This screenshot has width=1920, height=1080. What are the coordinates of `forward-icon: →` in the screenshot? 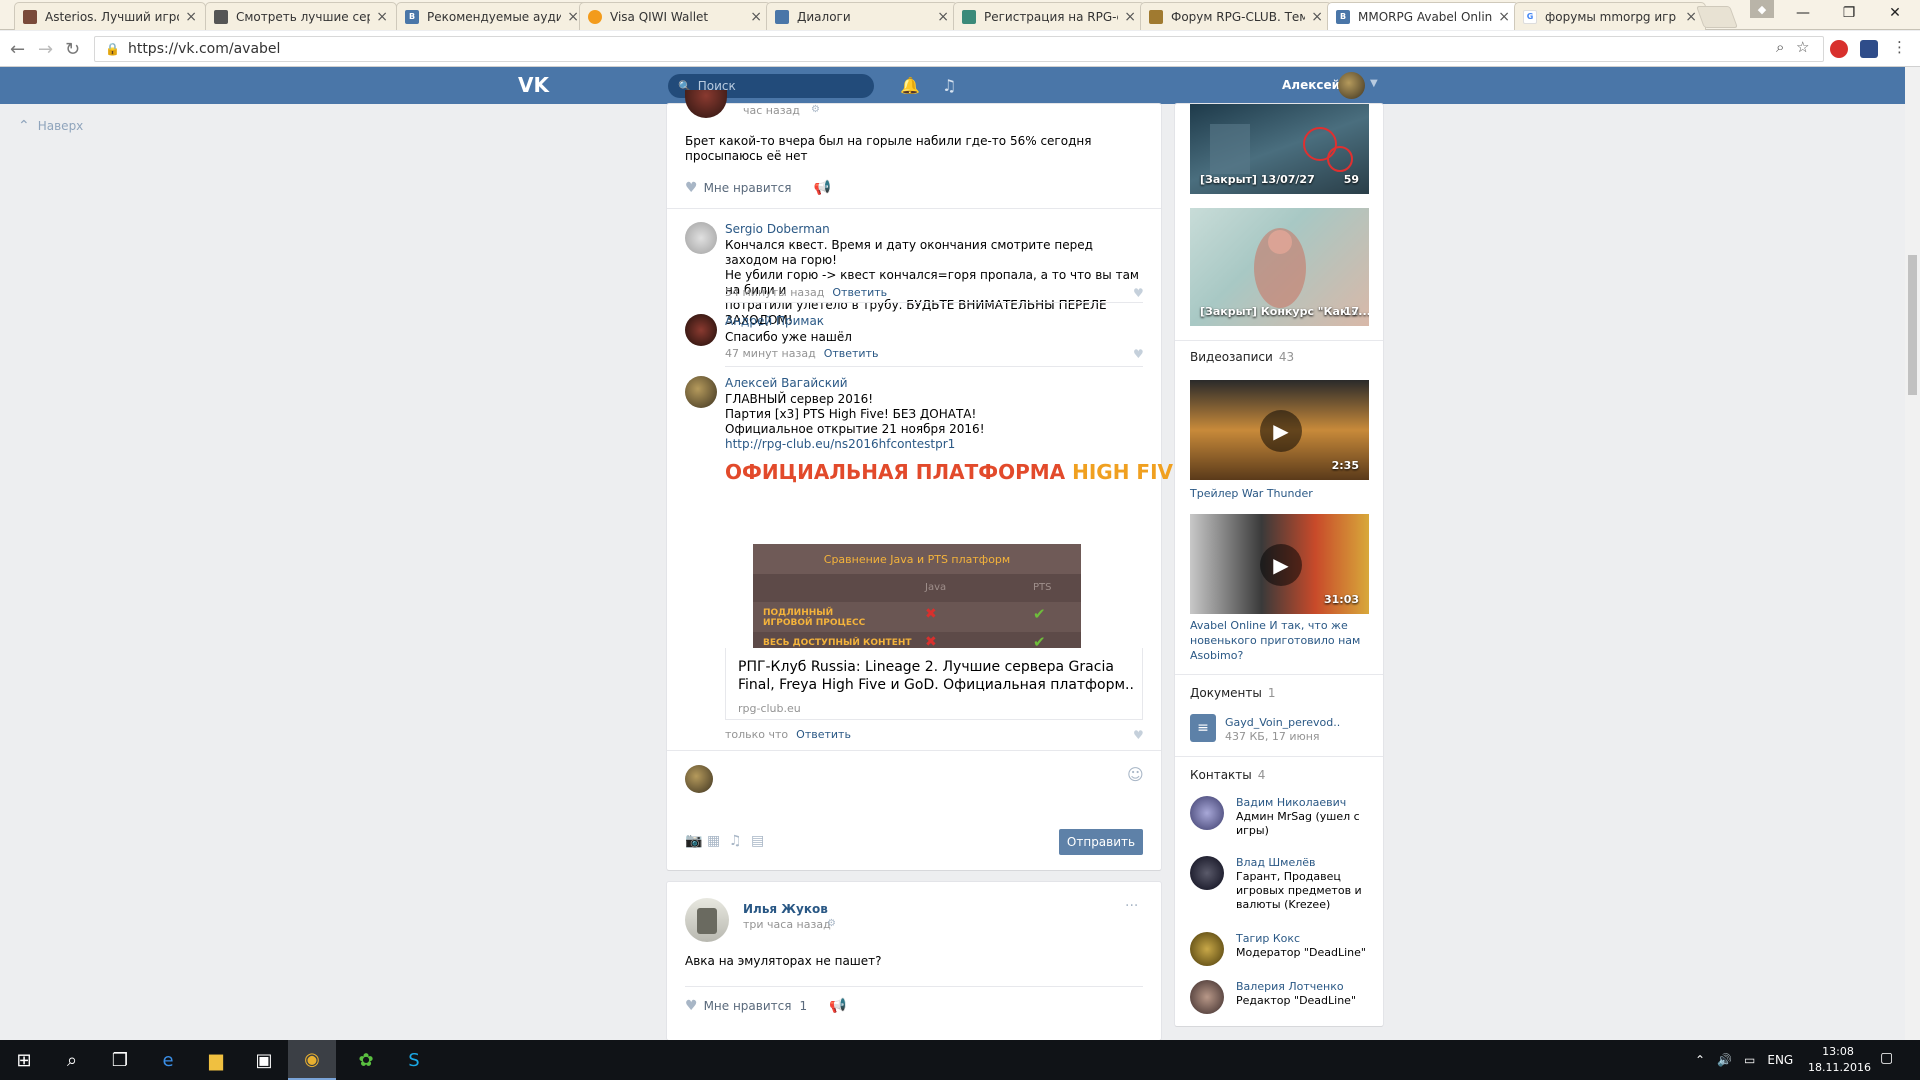 It's located at (45, 49).